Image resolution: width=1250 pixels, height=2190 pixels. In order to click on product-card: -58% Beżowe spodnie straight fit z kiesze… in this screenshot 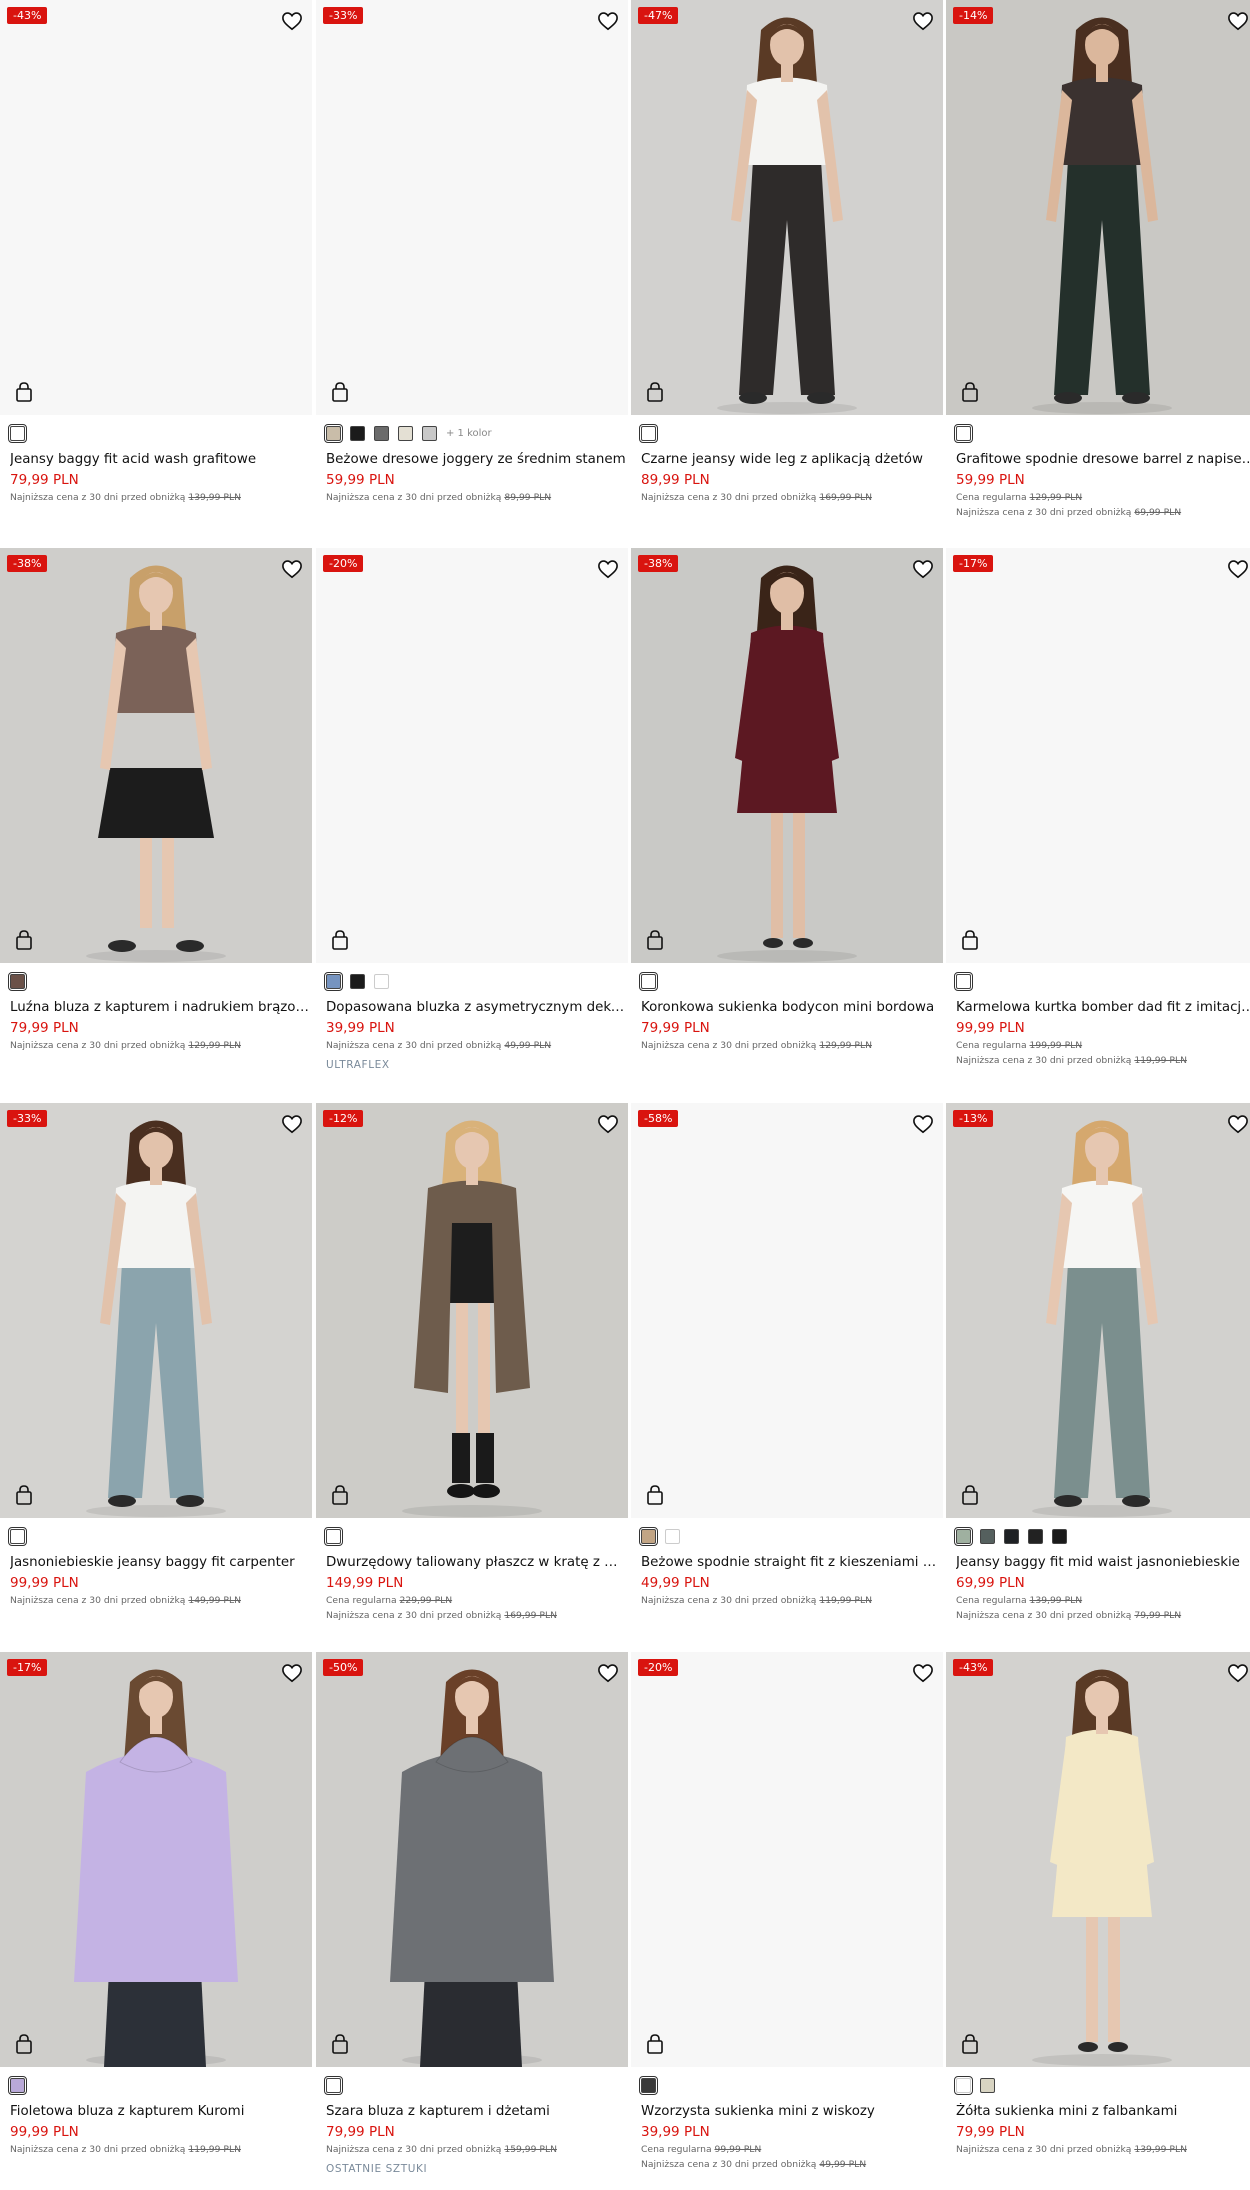, I will do `click(787, 1355)`.